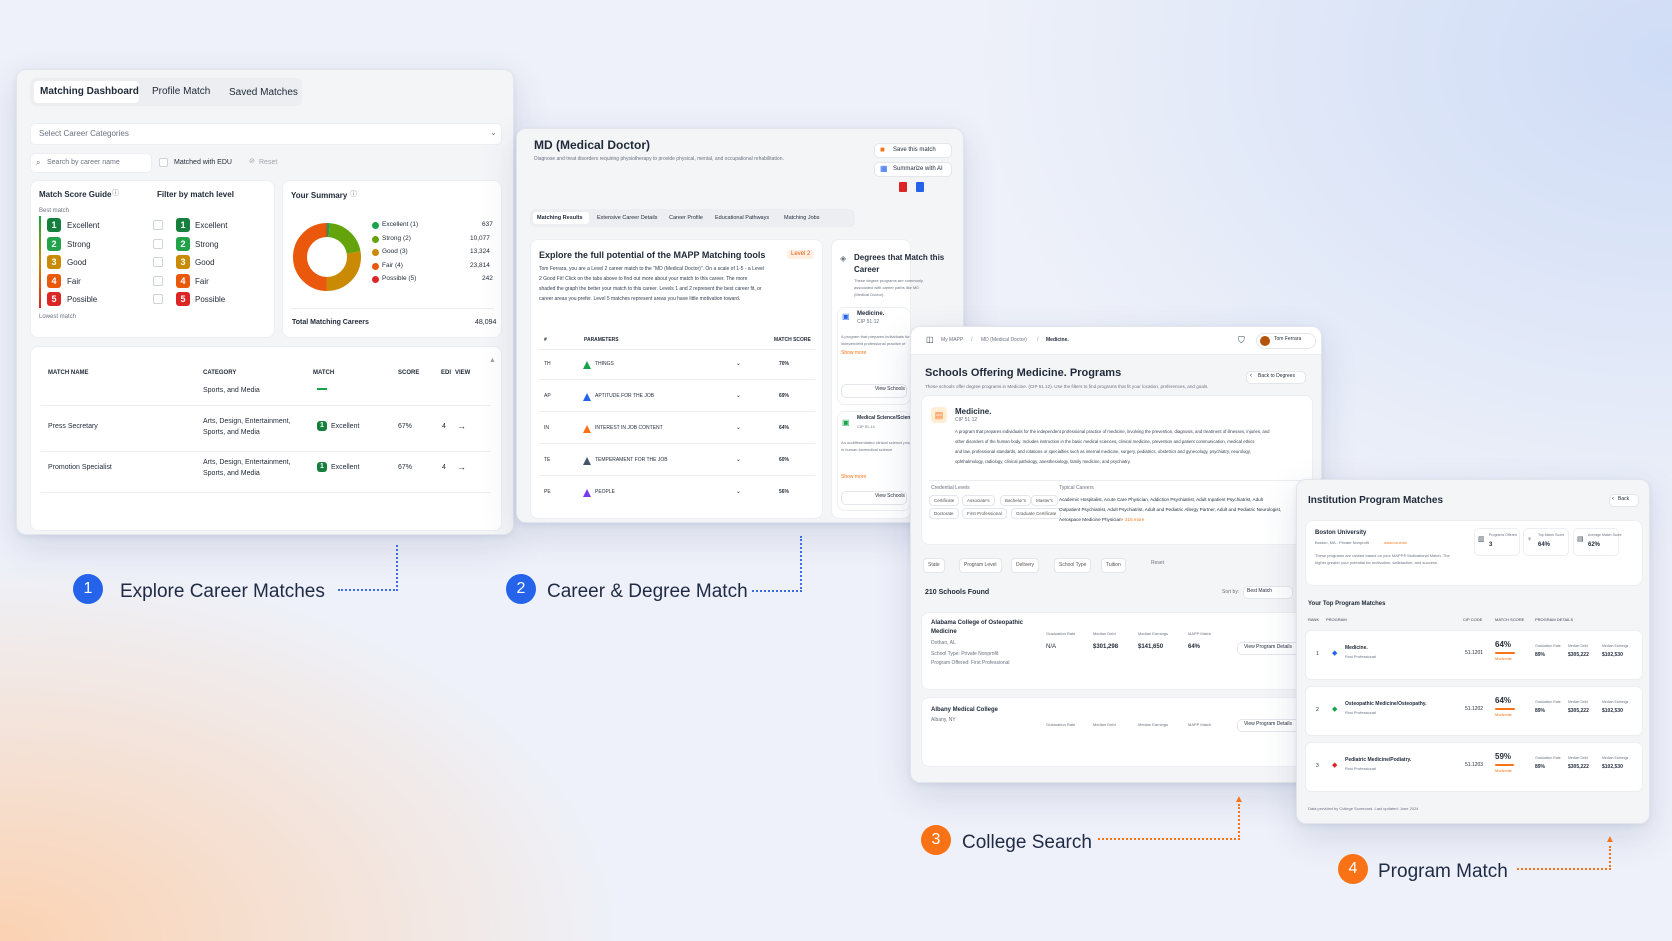 The width and height of the screenshot is (1672, 941). I want to click on detail-tab: Matching Results, so click(560, 218).